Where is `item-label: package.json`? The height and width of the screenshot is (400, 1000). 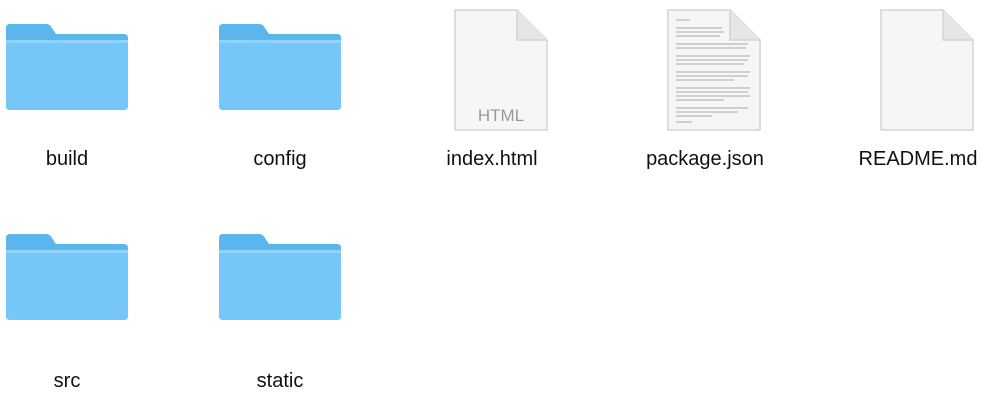
item-label: package.json is located at coordinates (705, 159).